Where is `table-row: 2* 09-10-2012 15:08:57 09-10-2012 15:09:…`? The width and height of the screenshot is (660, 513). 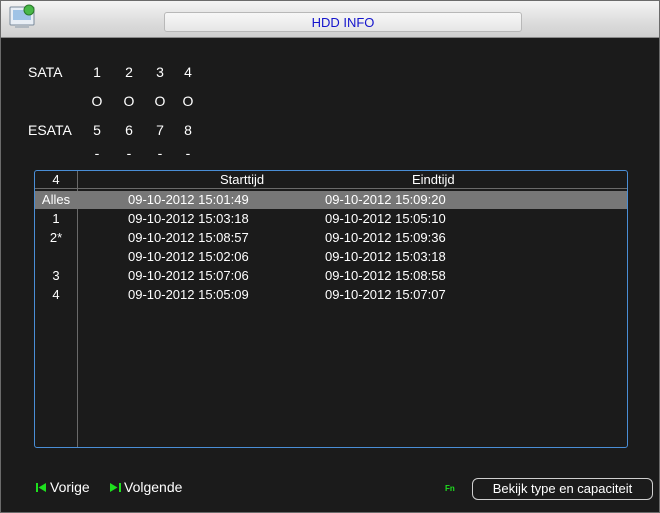 table-row: 2* 09-10-2012 15:08:57 09-10-2012 15:09:… is located at coordinates (331, 238).